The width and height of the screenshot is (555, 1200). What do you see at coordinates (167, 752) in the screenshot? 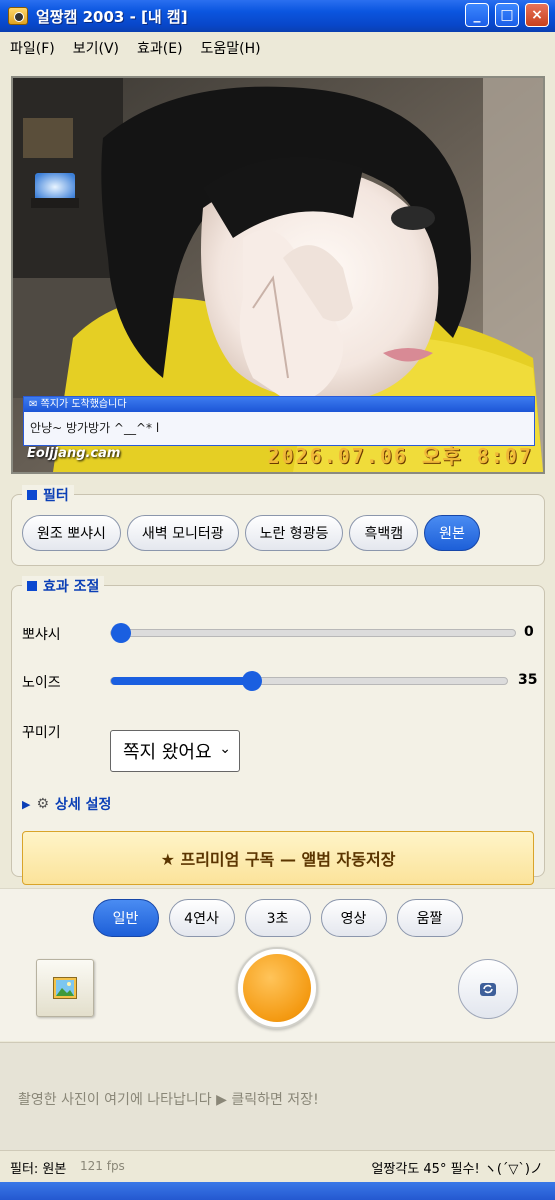
I see `decorate-value: 쪽지 왔어요` at bounding box center [167, 752].